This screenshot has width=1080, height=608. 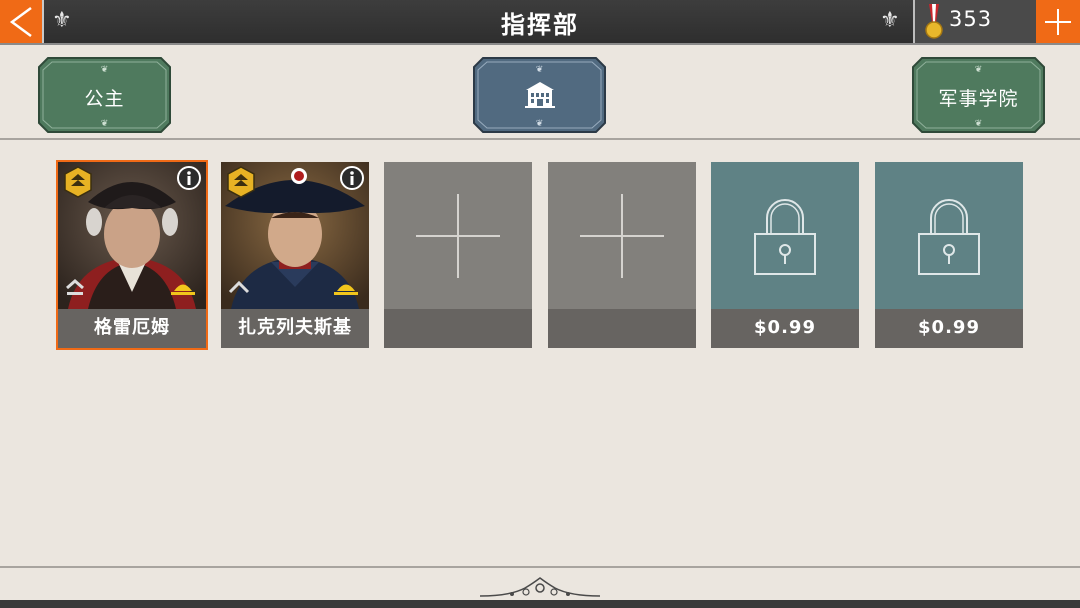 I want to click on ornament-flourish-icon, so click(x=540, y=587).